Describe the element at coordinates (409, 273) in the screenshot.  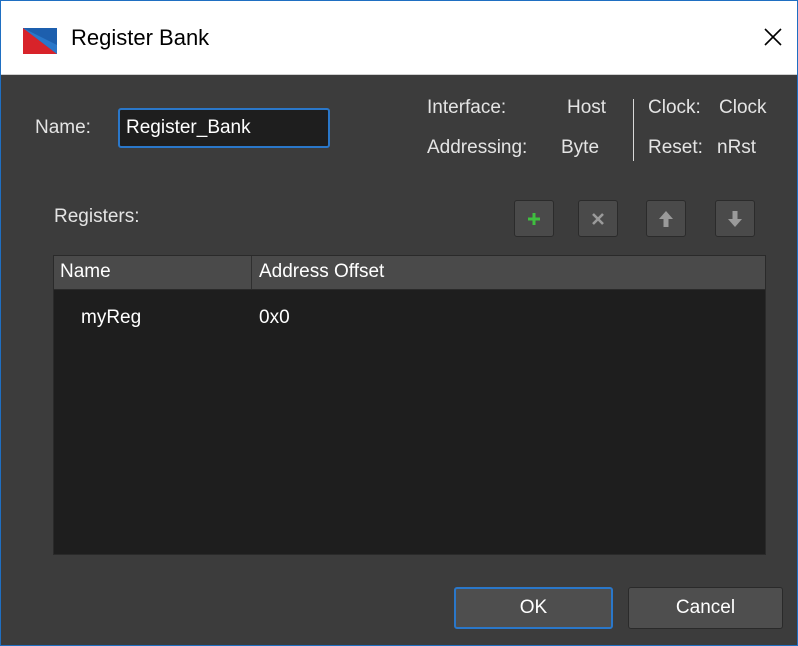
I see `table-header: Name Address Offset` at that location.